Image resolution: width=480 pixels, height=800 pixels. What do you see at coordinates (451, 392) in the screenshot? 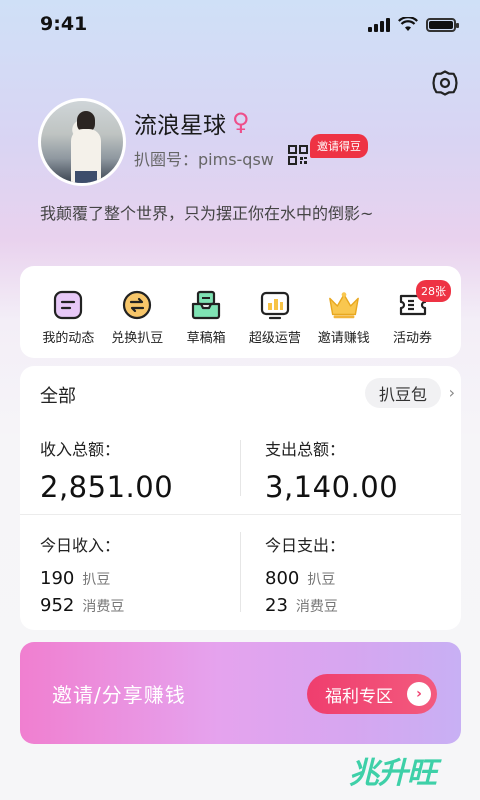
I see `chevron-right-icon: ›` at bounding box center [451, 392].